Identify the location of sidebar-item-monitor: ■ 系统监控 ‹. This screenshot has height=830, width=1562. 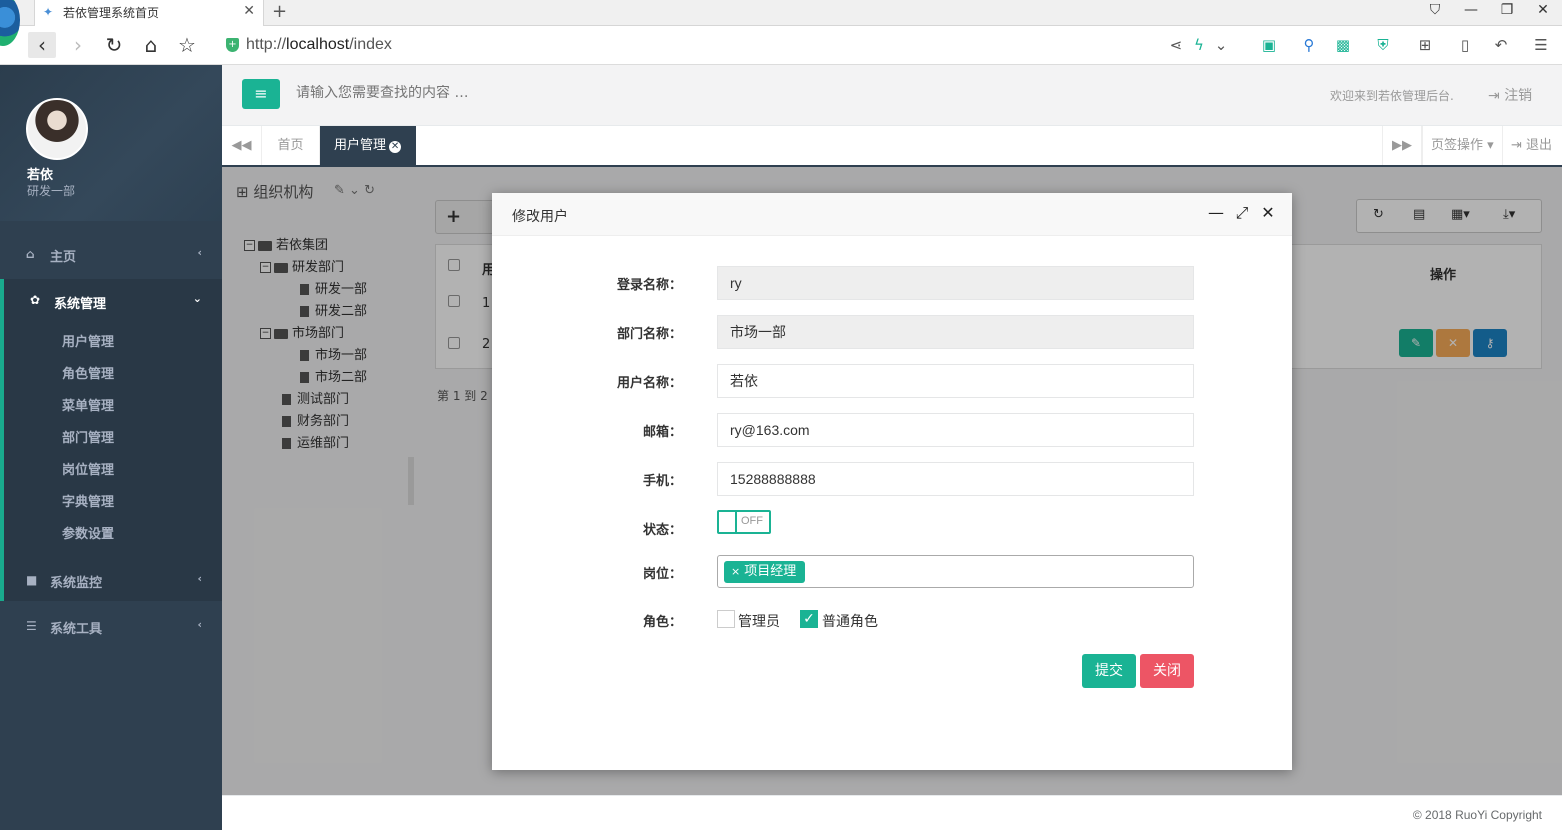
(111, 581).